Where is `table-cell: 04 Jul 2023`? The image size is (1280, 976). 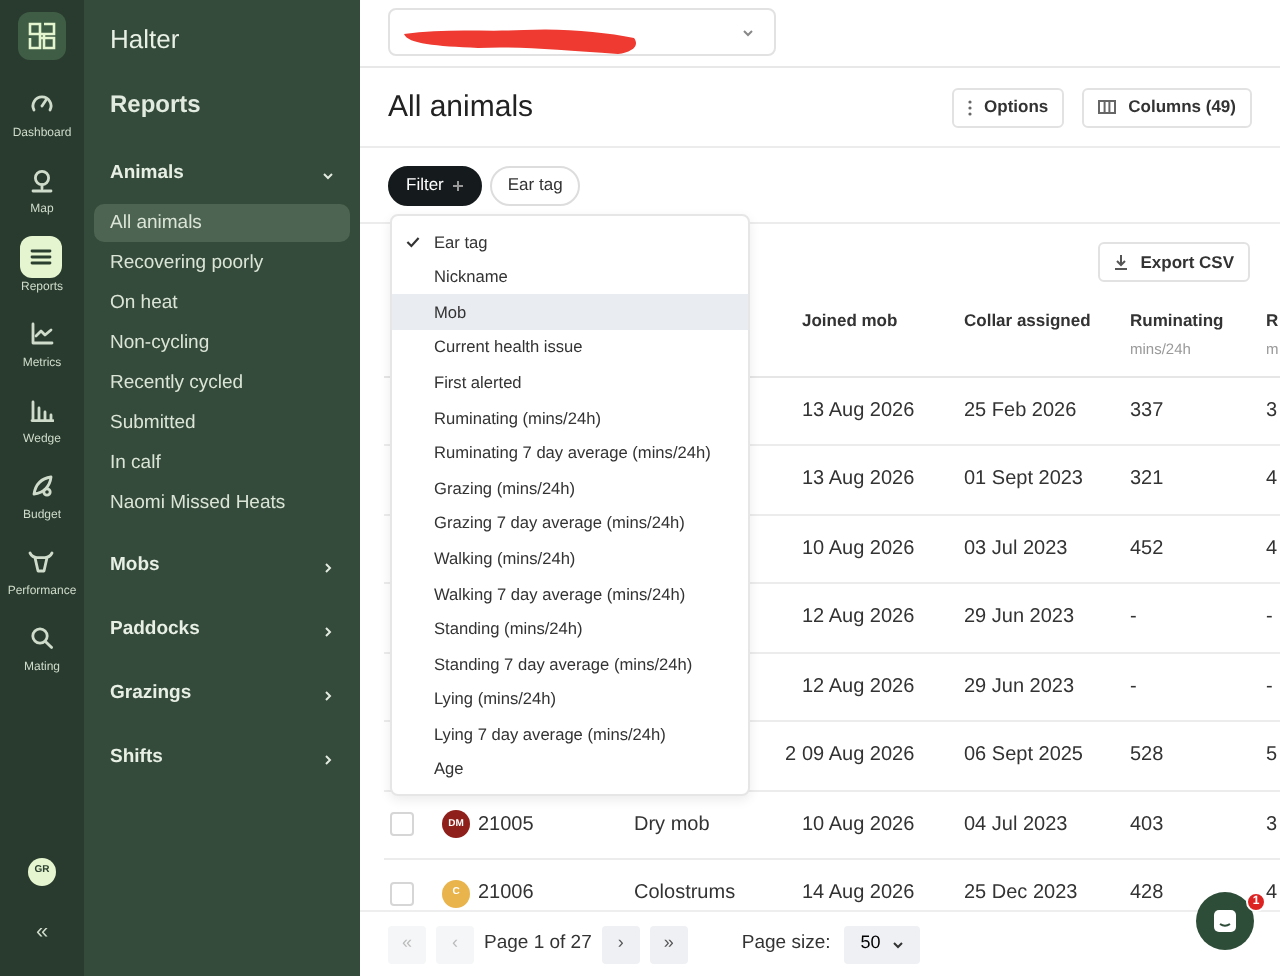
table-cell: 04 Jul 2023 is located at coordinates (1041, 824).